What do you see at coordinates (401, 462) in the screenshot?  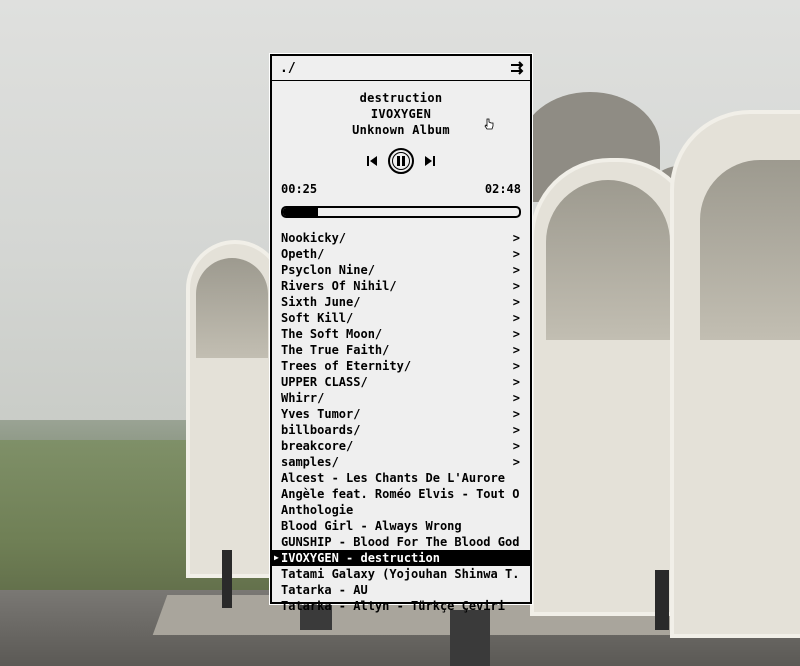 I see `folder-item: samples/ >` at bounding box center [401, 462].